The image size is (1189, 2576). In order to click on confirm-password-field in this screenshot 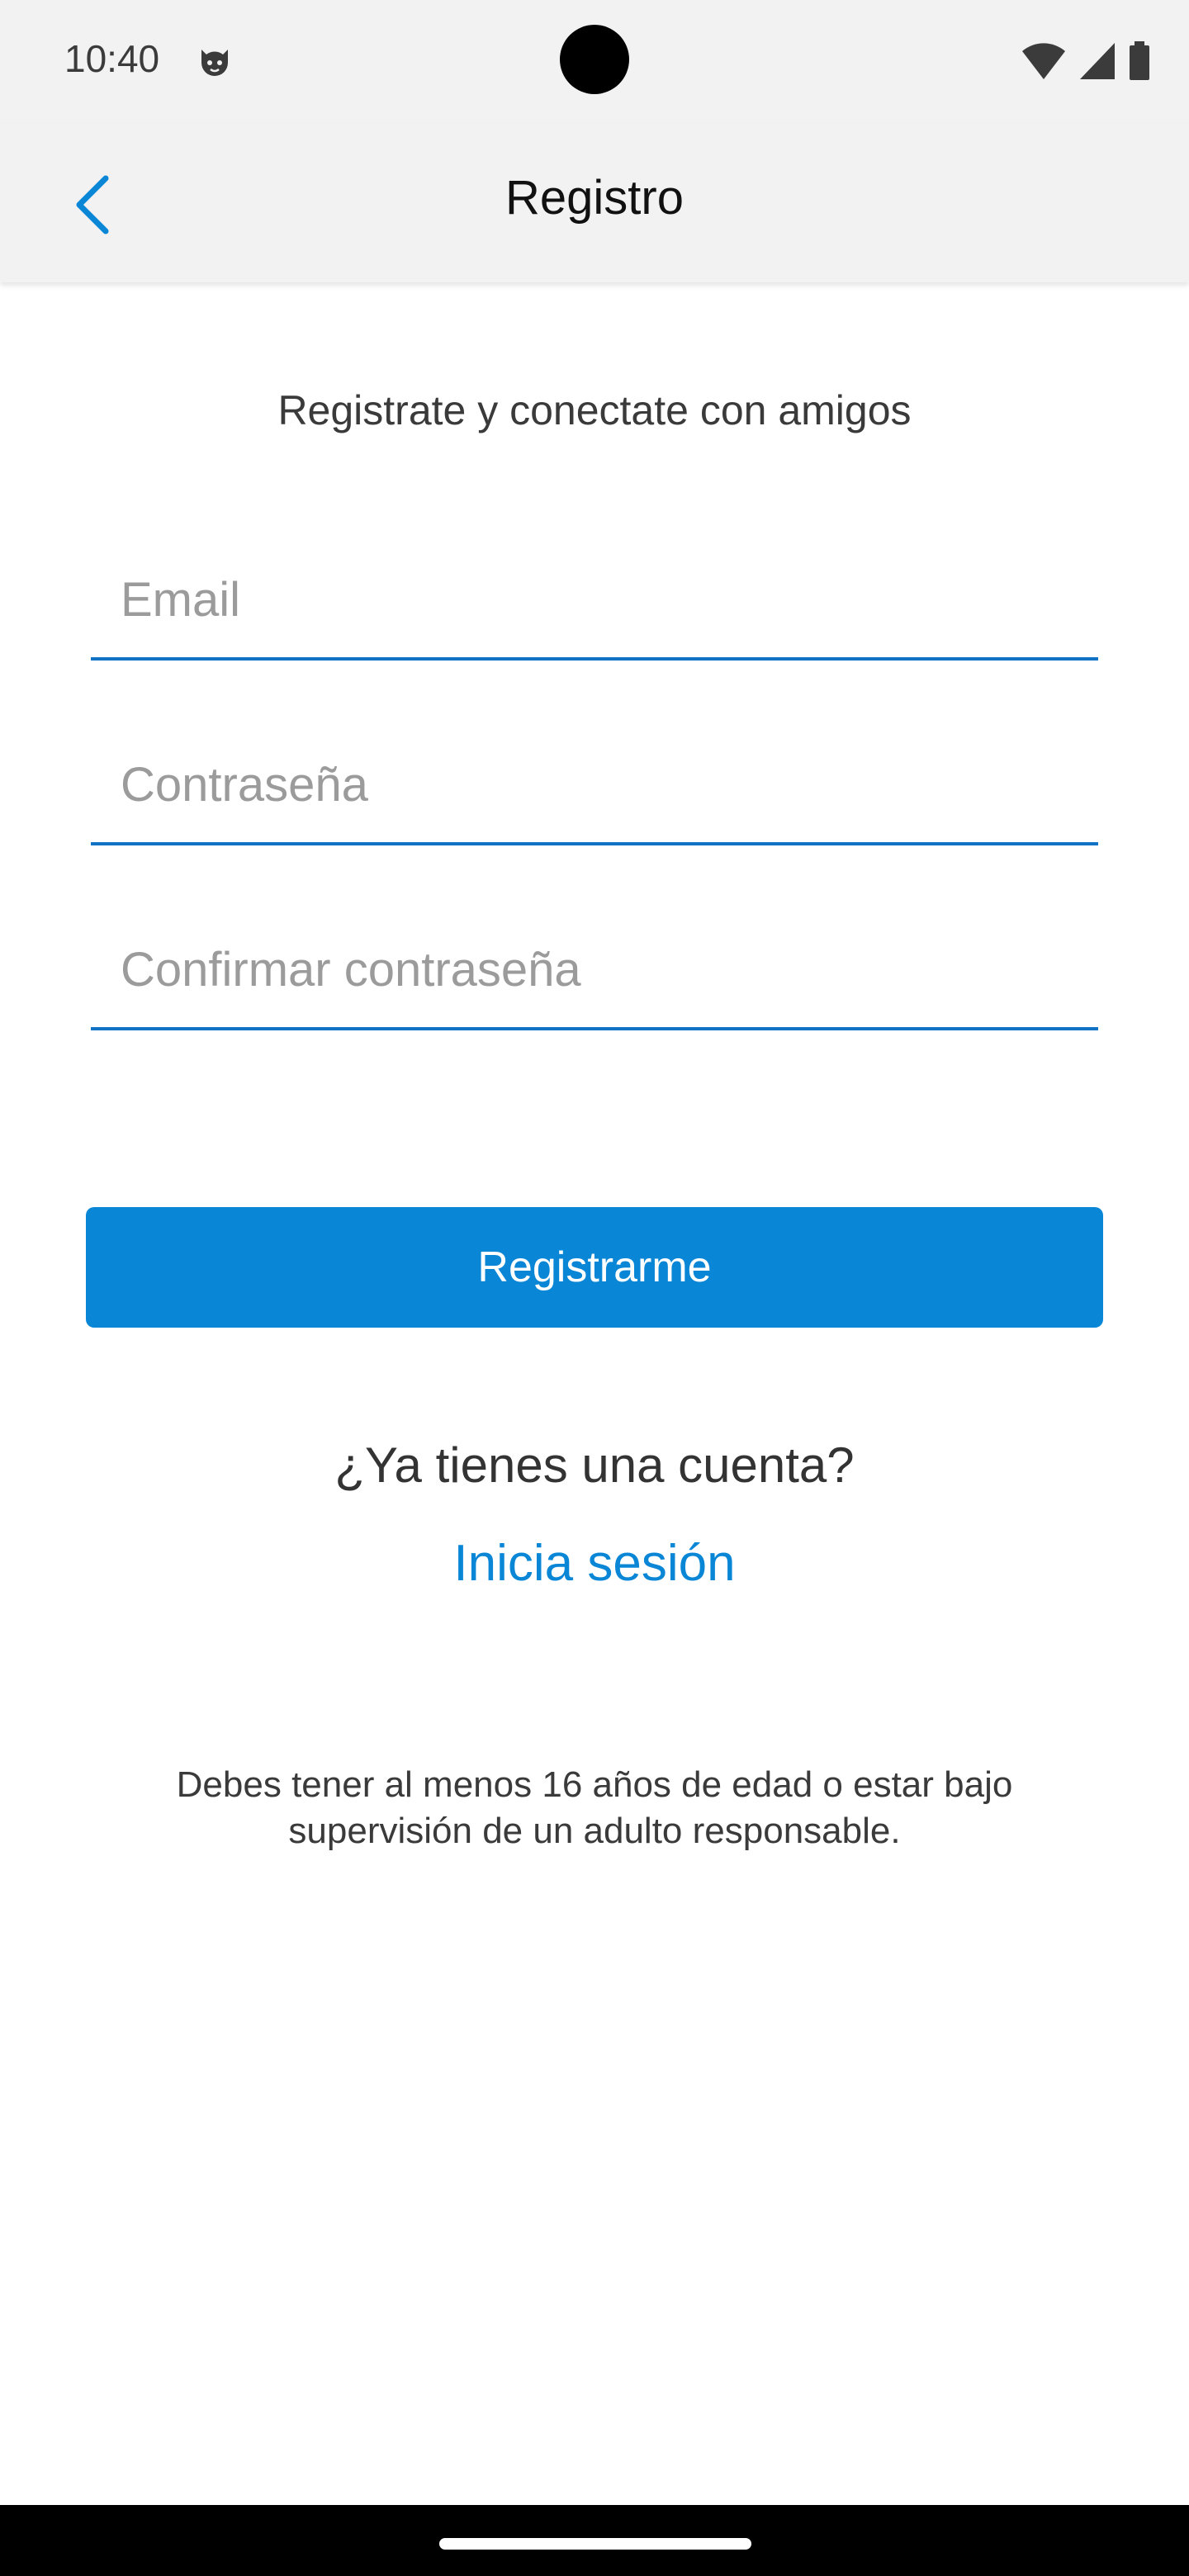, I will do `click(594, 968)`.